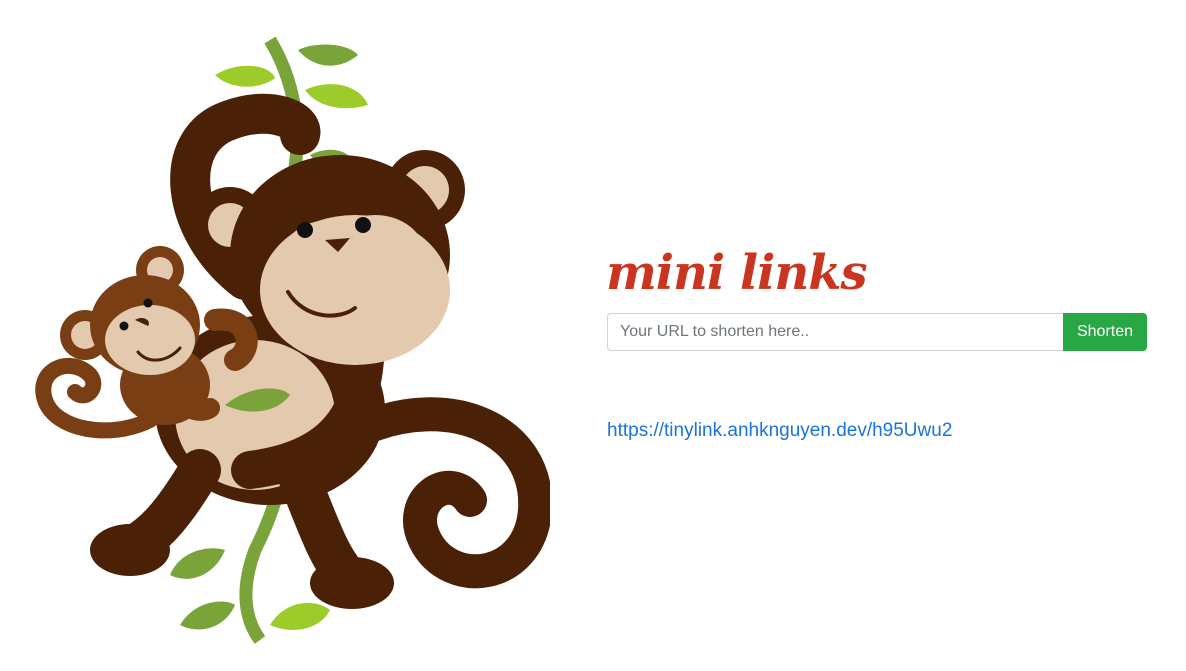 This screenshot has width=1186, height=671. What do you see at coordinates (737, 273) in the screenshot?
I see `brand-title: mini links` at bounding box center [737, 273].